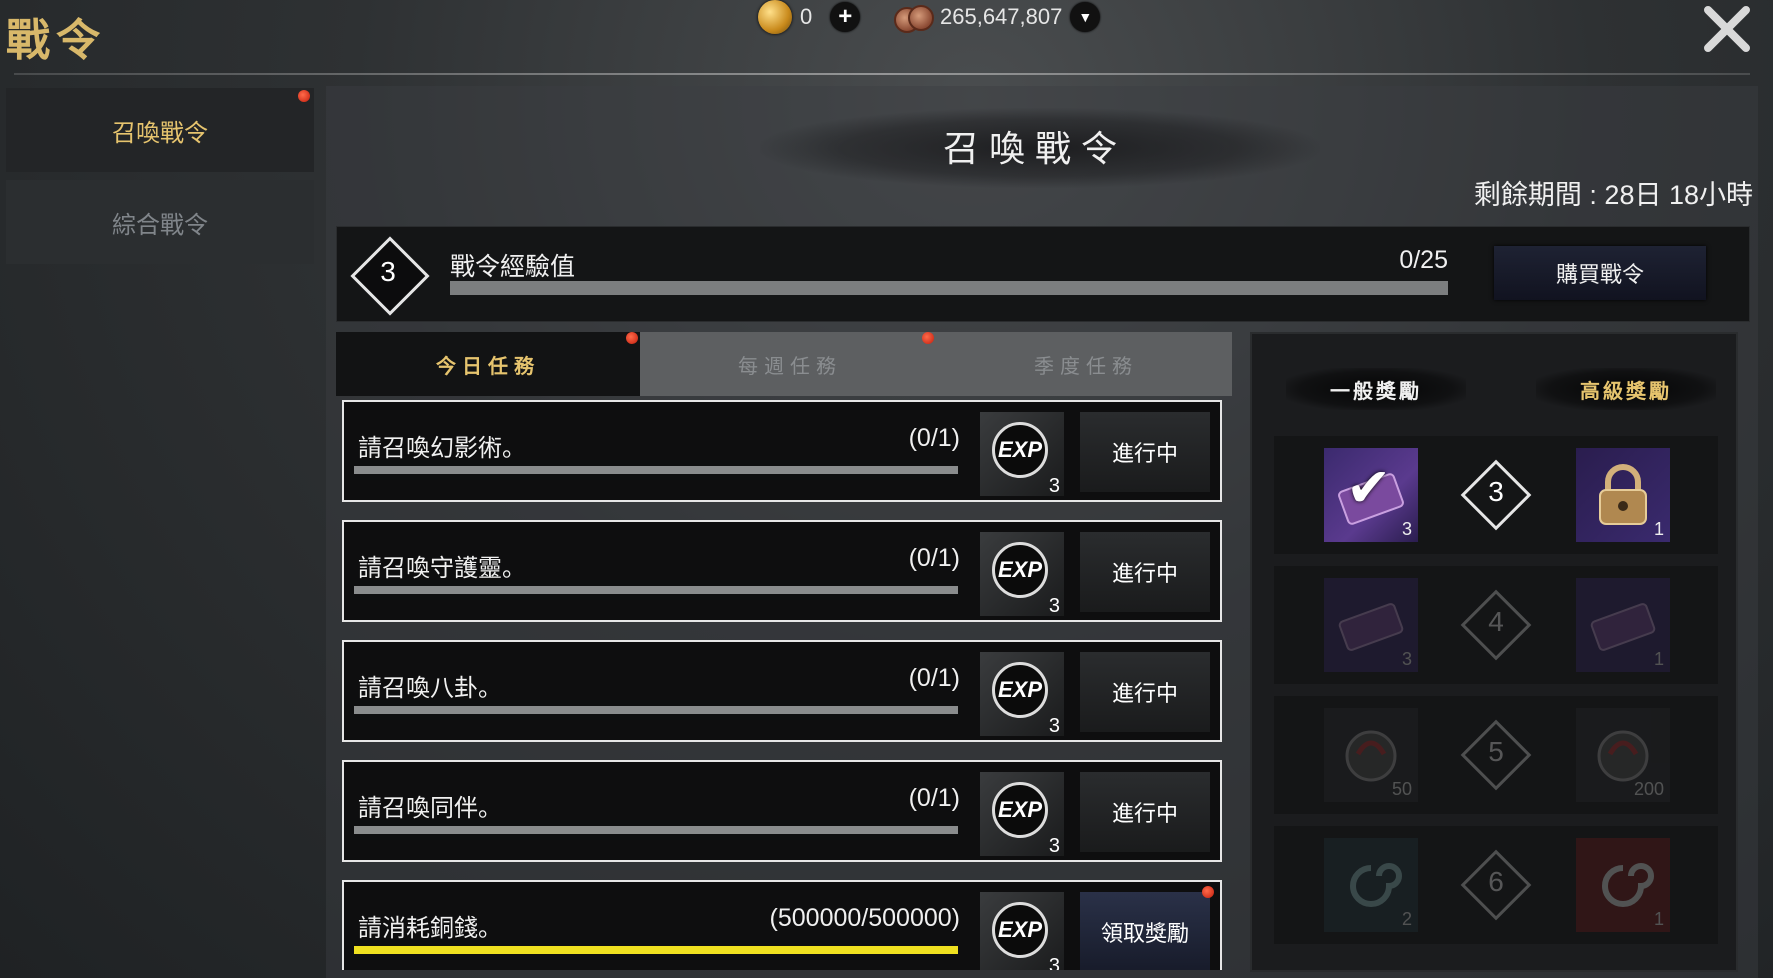  I want to click on normal-reward-item: 2, so click(1371, 885).